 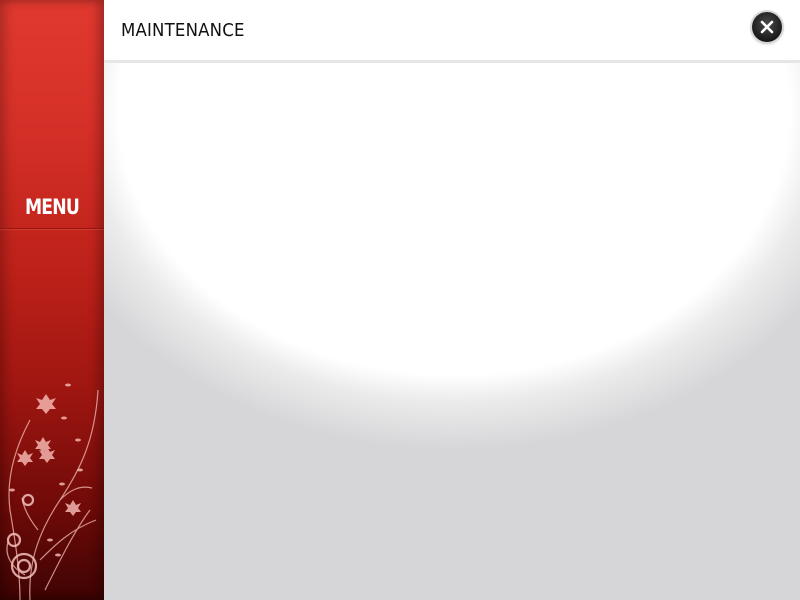 What do you see at coordinates (52, 491) in the screenshot?
I see `floral-icon` at bounding box center [52, 491].